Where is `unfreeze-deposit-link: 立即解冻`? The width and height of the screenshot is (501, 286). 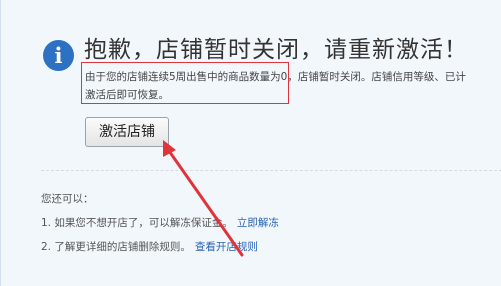
unfreeze-deposit-link: 立即解冻 is located at coordinates (258, 223).